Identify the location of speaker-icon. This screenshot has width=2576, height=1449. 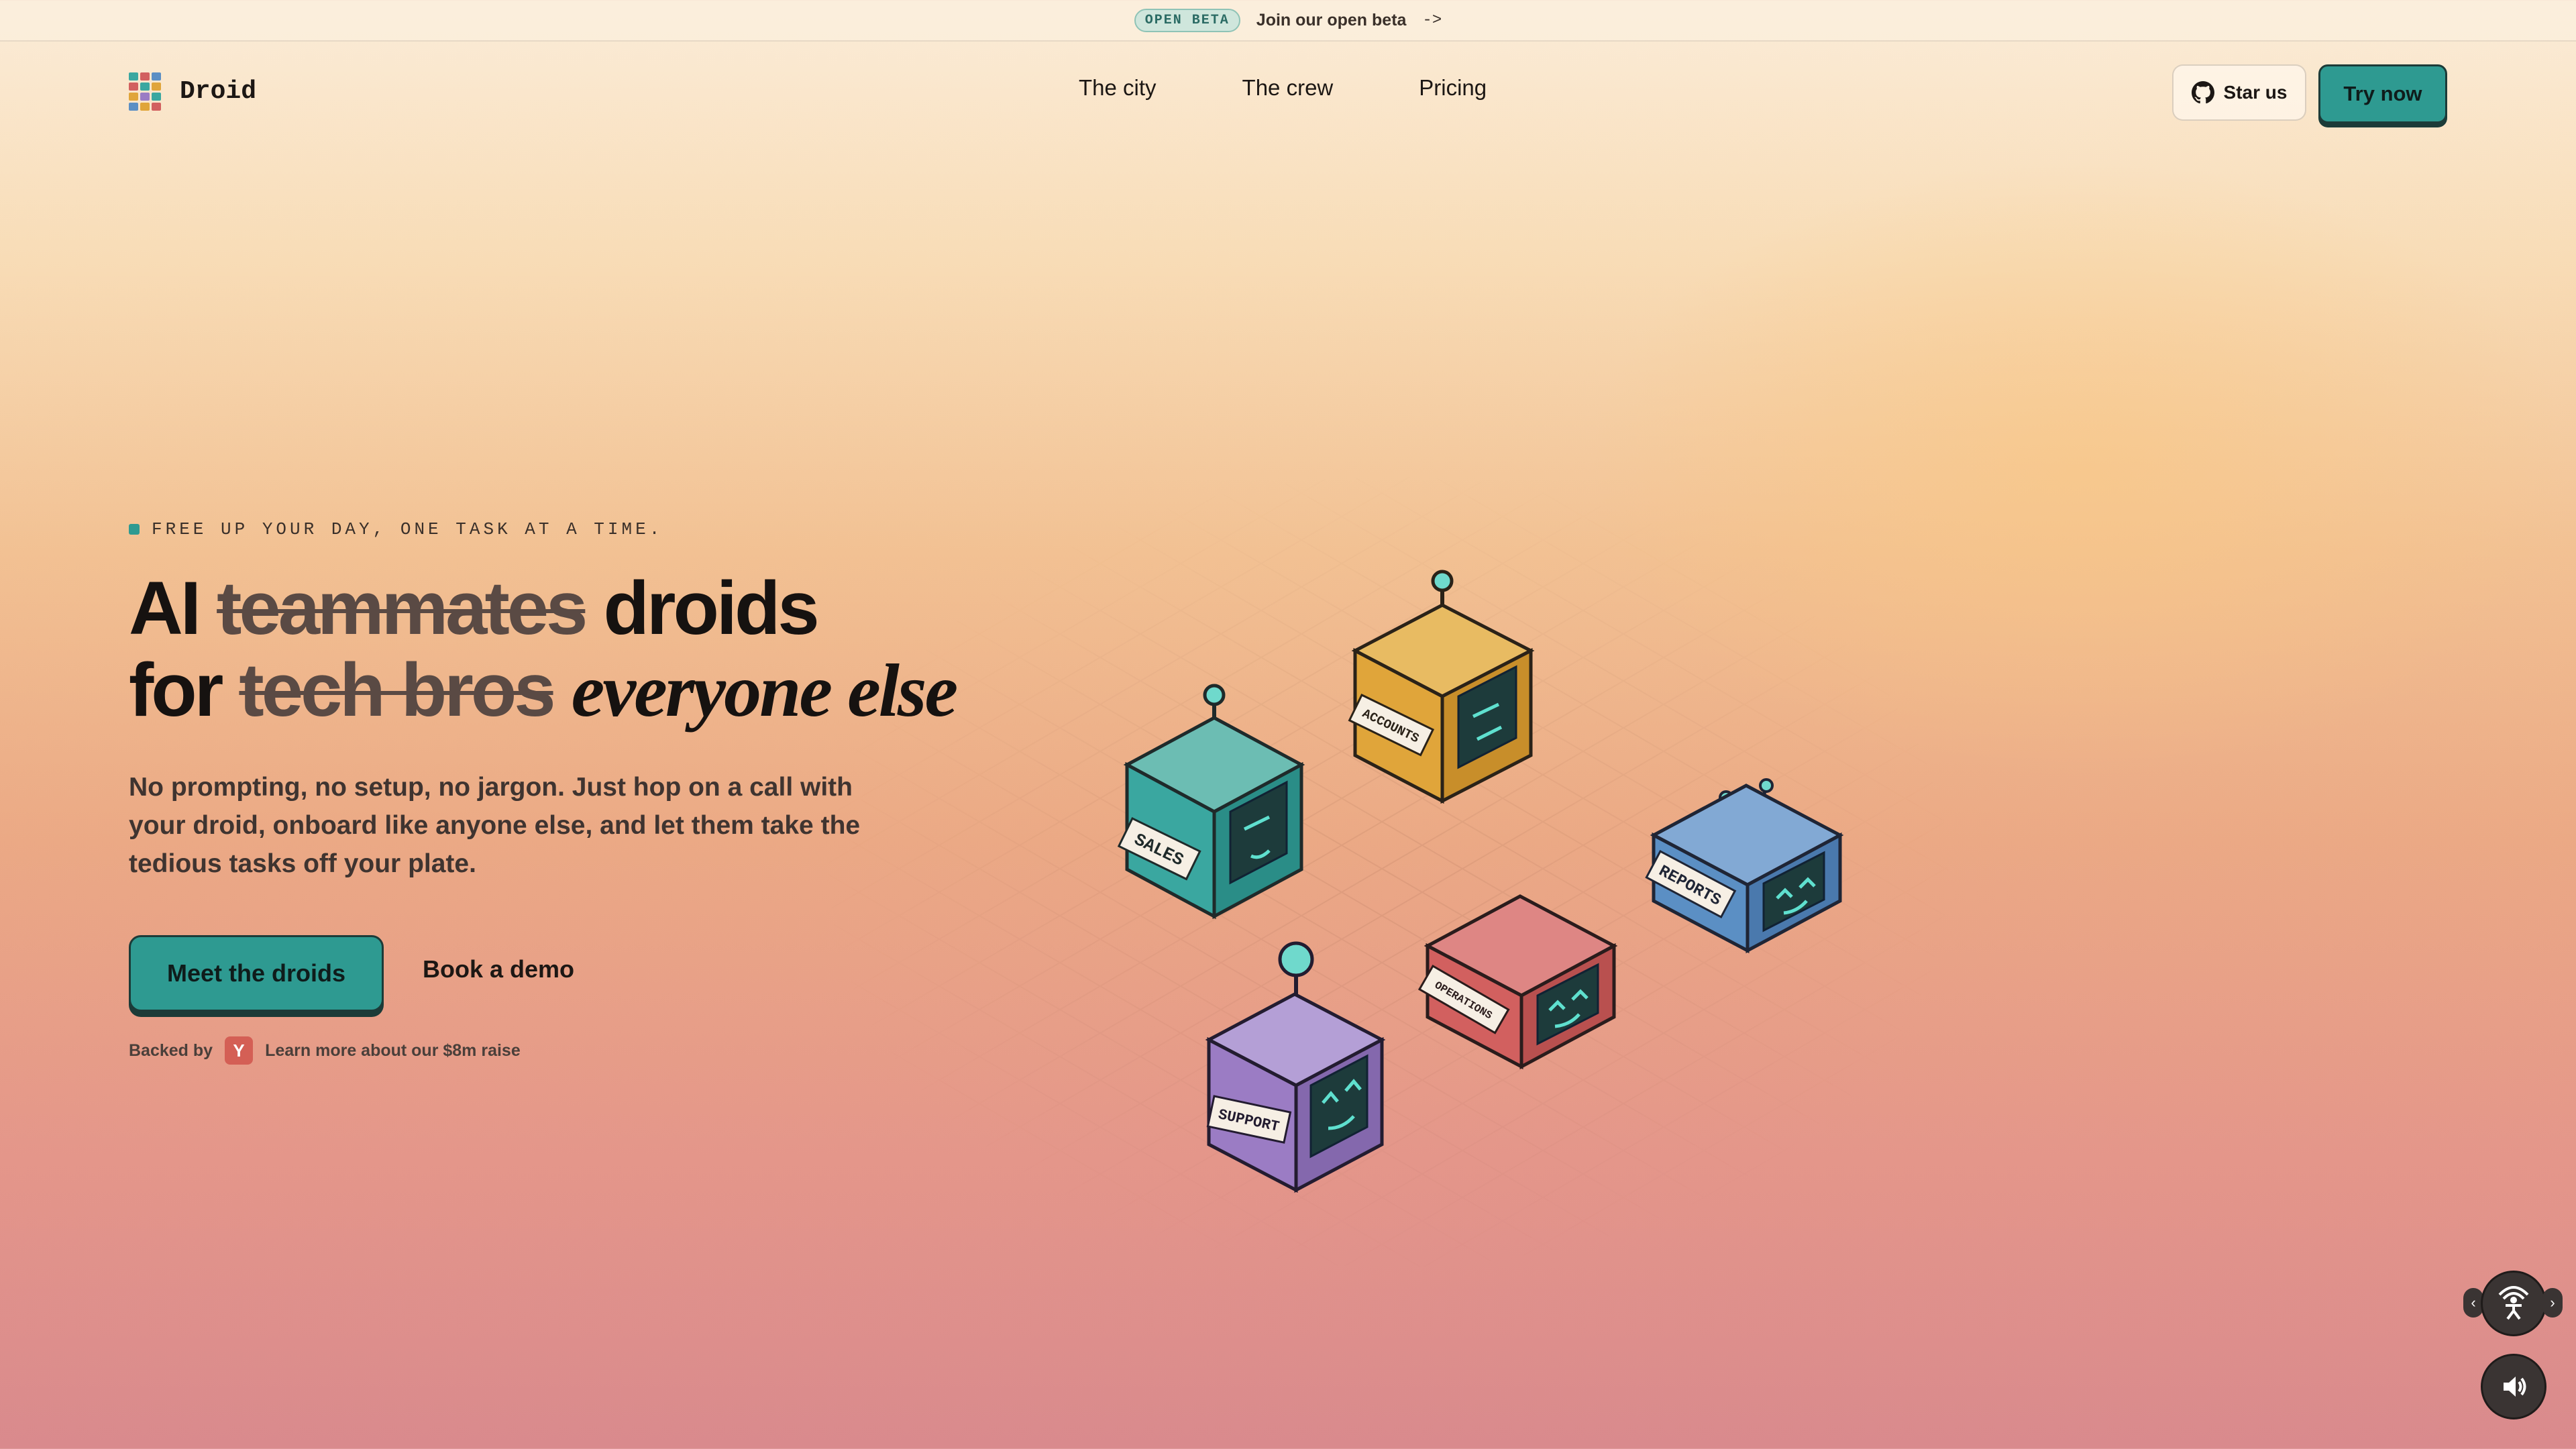
(2515, 1387).